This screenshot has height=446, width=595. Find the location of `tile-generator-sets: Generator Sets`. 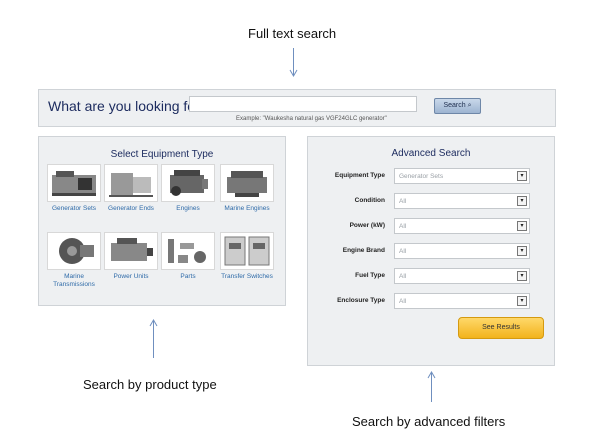

tile-generator-sets: Generator Sets is located at coordinates (74, 188).